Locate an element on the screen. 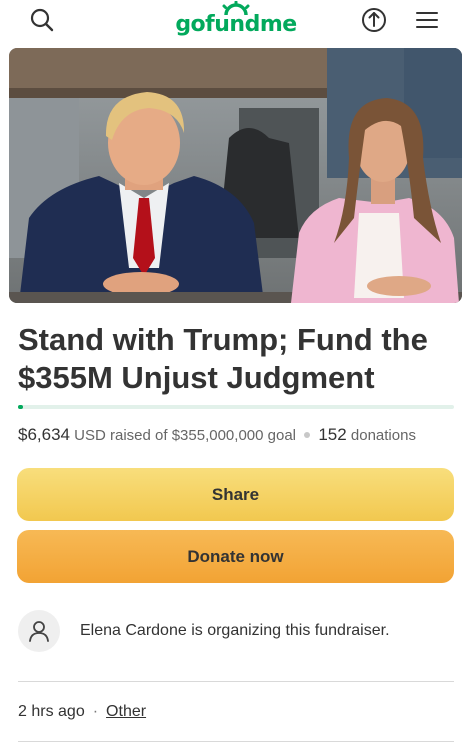  progress-bar-fill is located at coordinates (20, 407).